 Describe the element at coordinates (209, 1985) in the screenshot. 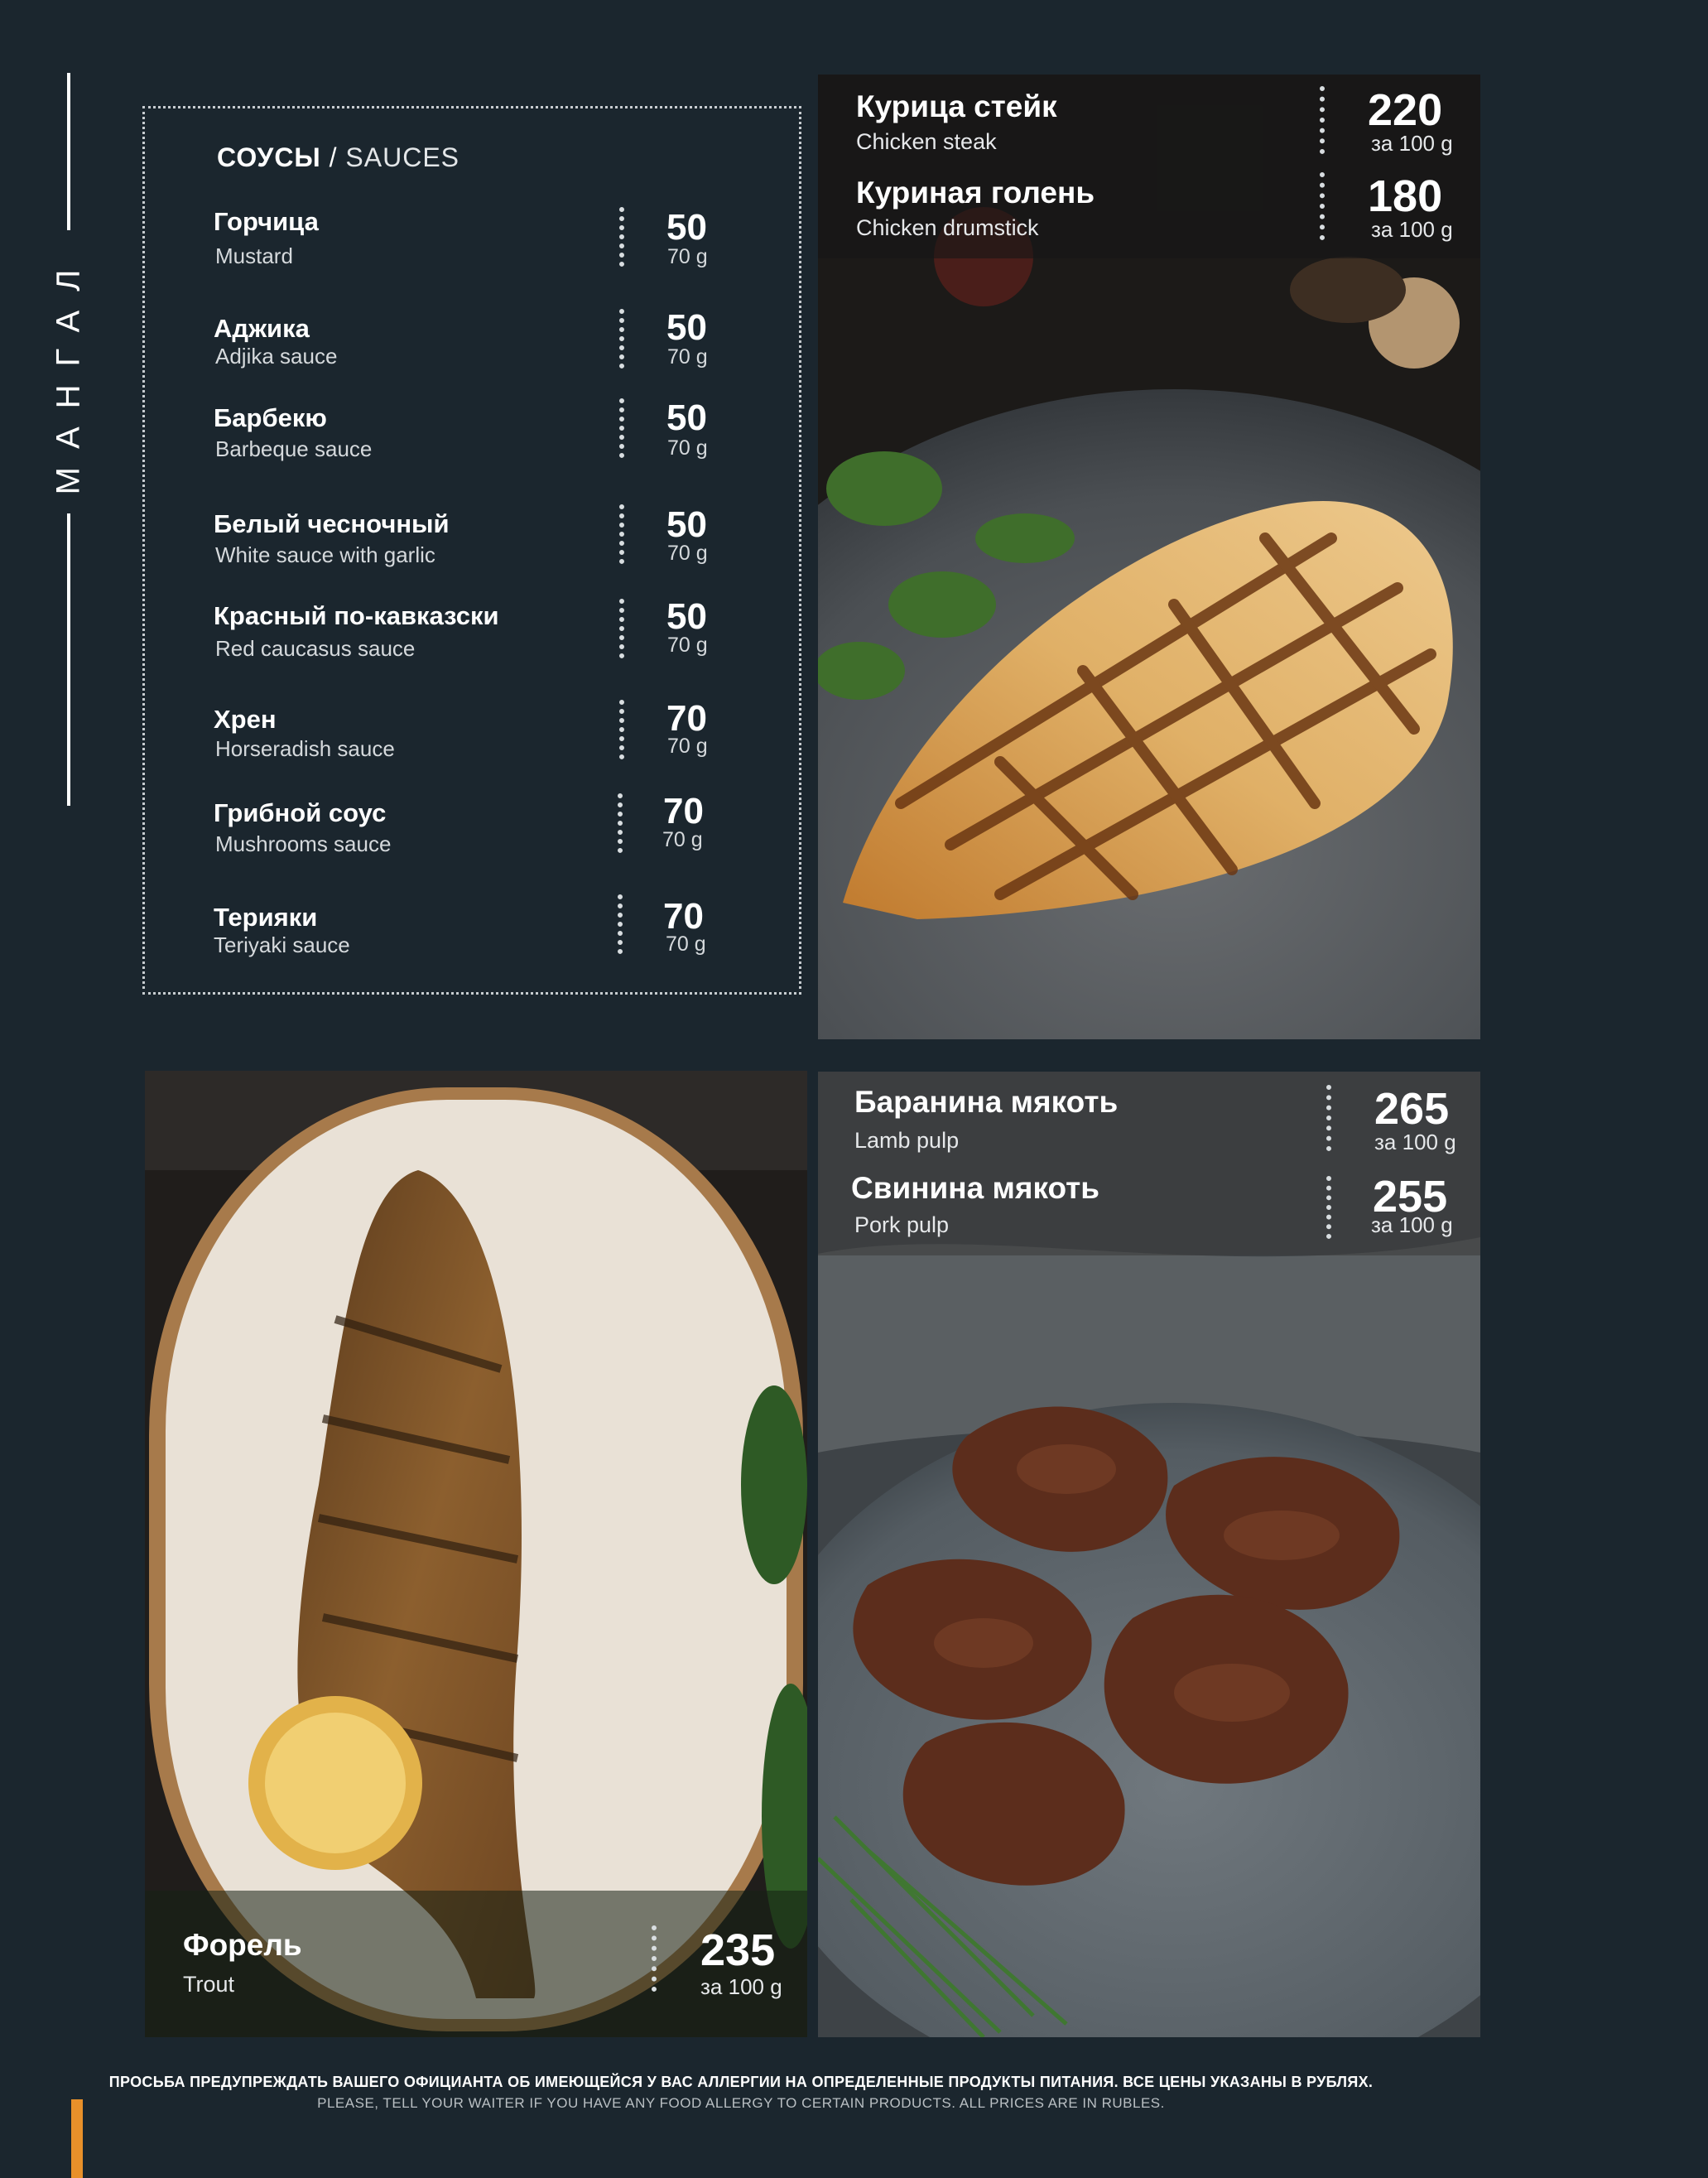

I see `trout-name-en: Trout` at that location.